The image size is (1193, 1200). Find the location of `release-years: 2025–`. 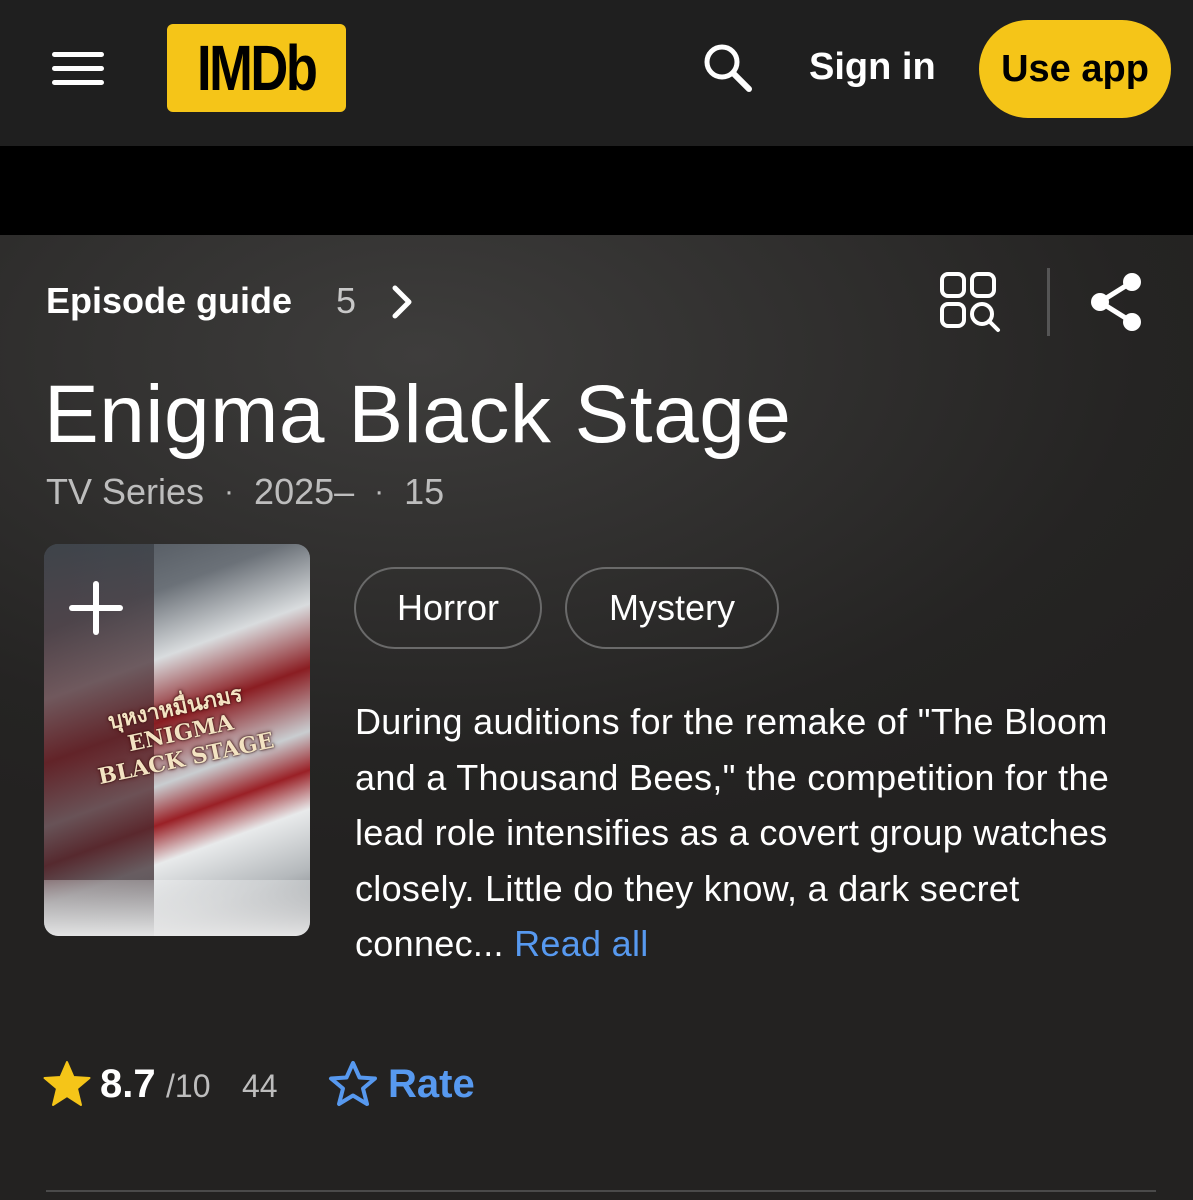

release-years: 2025– is located at coordinates (304, 492).